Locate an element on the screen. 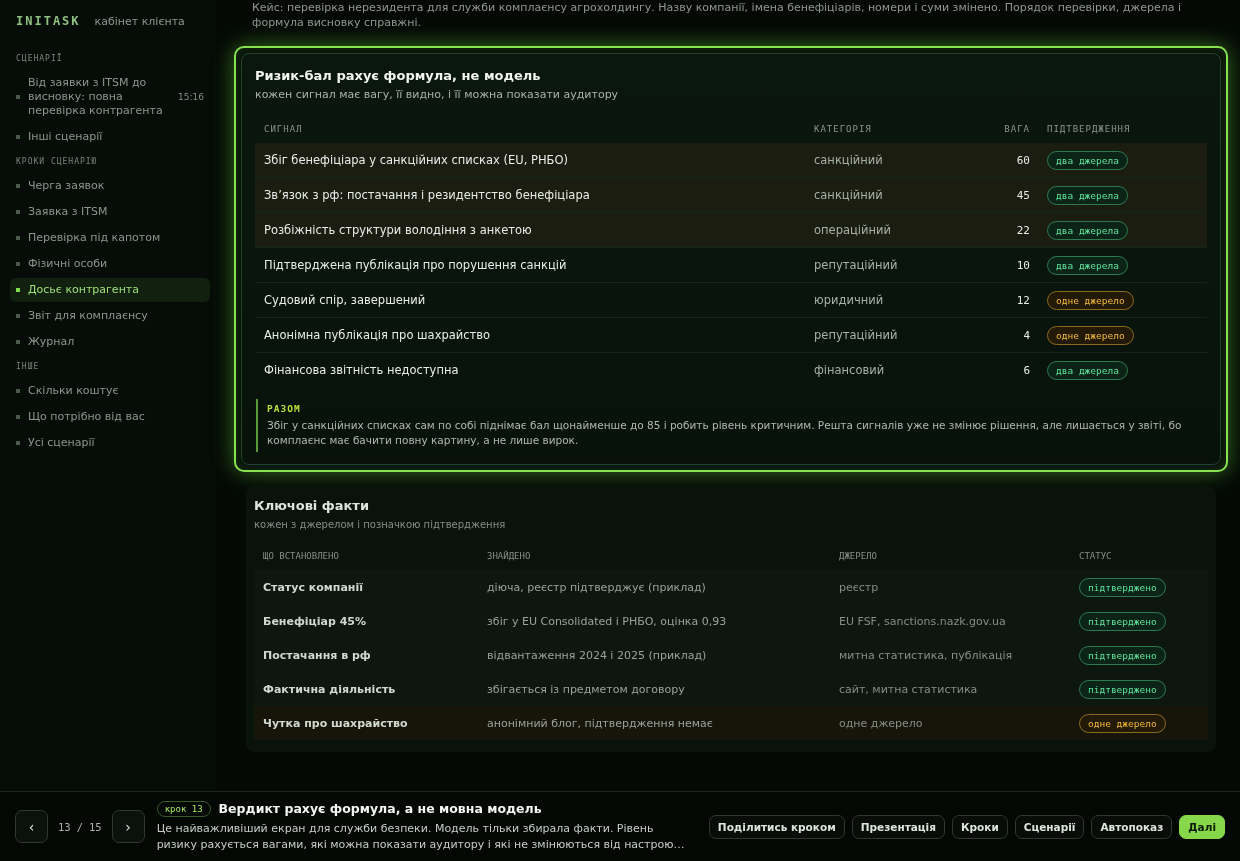 The image size is (1240, 861). sidebar-item: Журнал is located at coordinates (110, 342).